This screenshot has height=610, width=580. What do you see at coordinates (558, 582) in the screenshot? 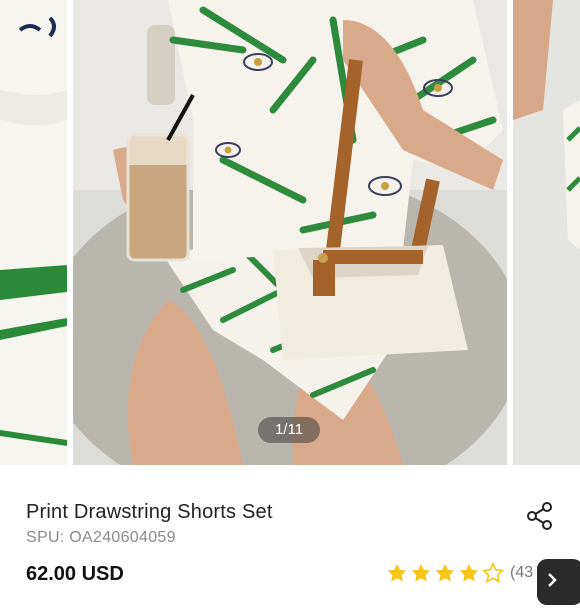
I see `floating-action-button` at bounding box center [558, 582].